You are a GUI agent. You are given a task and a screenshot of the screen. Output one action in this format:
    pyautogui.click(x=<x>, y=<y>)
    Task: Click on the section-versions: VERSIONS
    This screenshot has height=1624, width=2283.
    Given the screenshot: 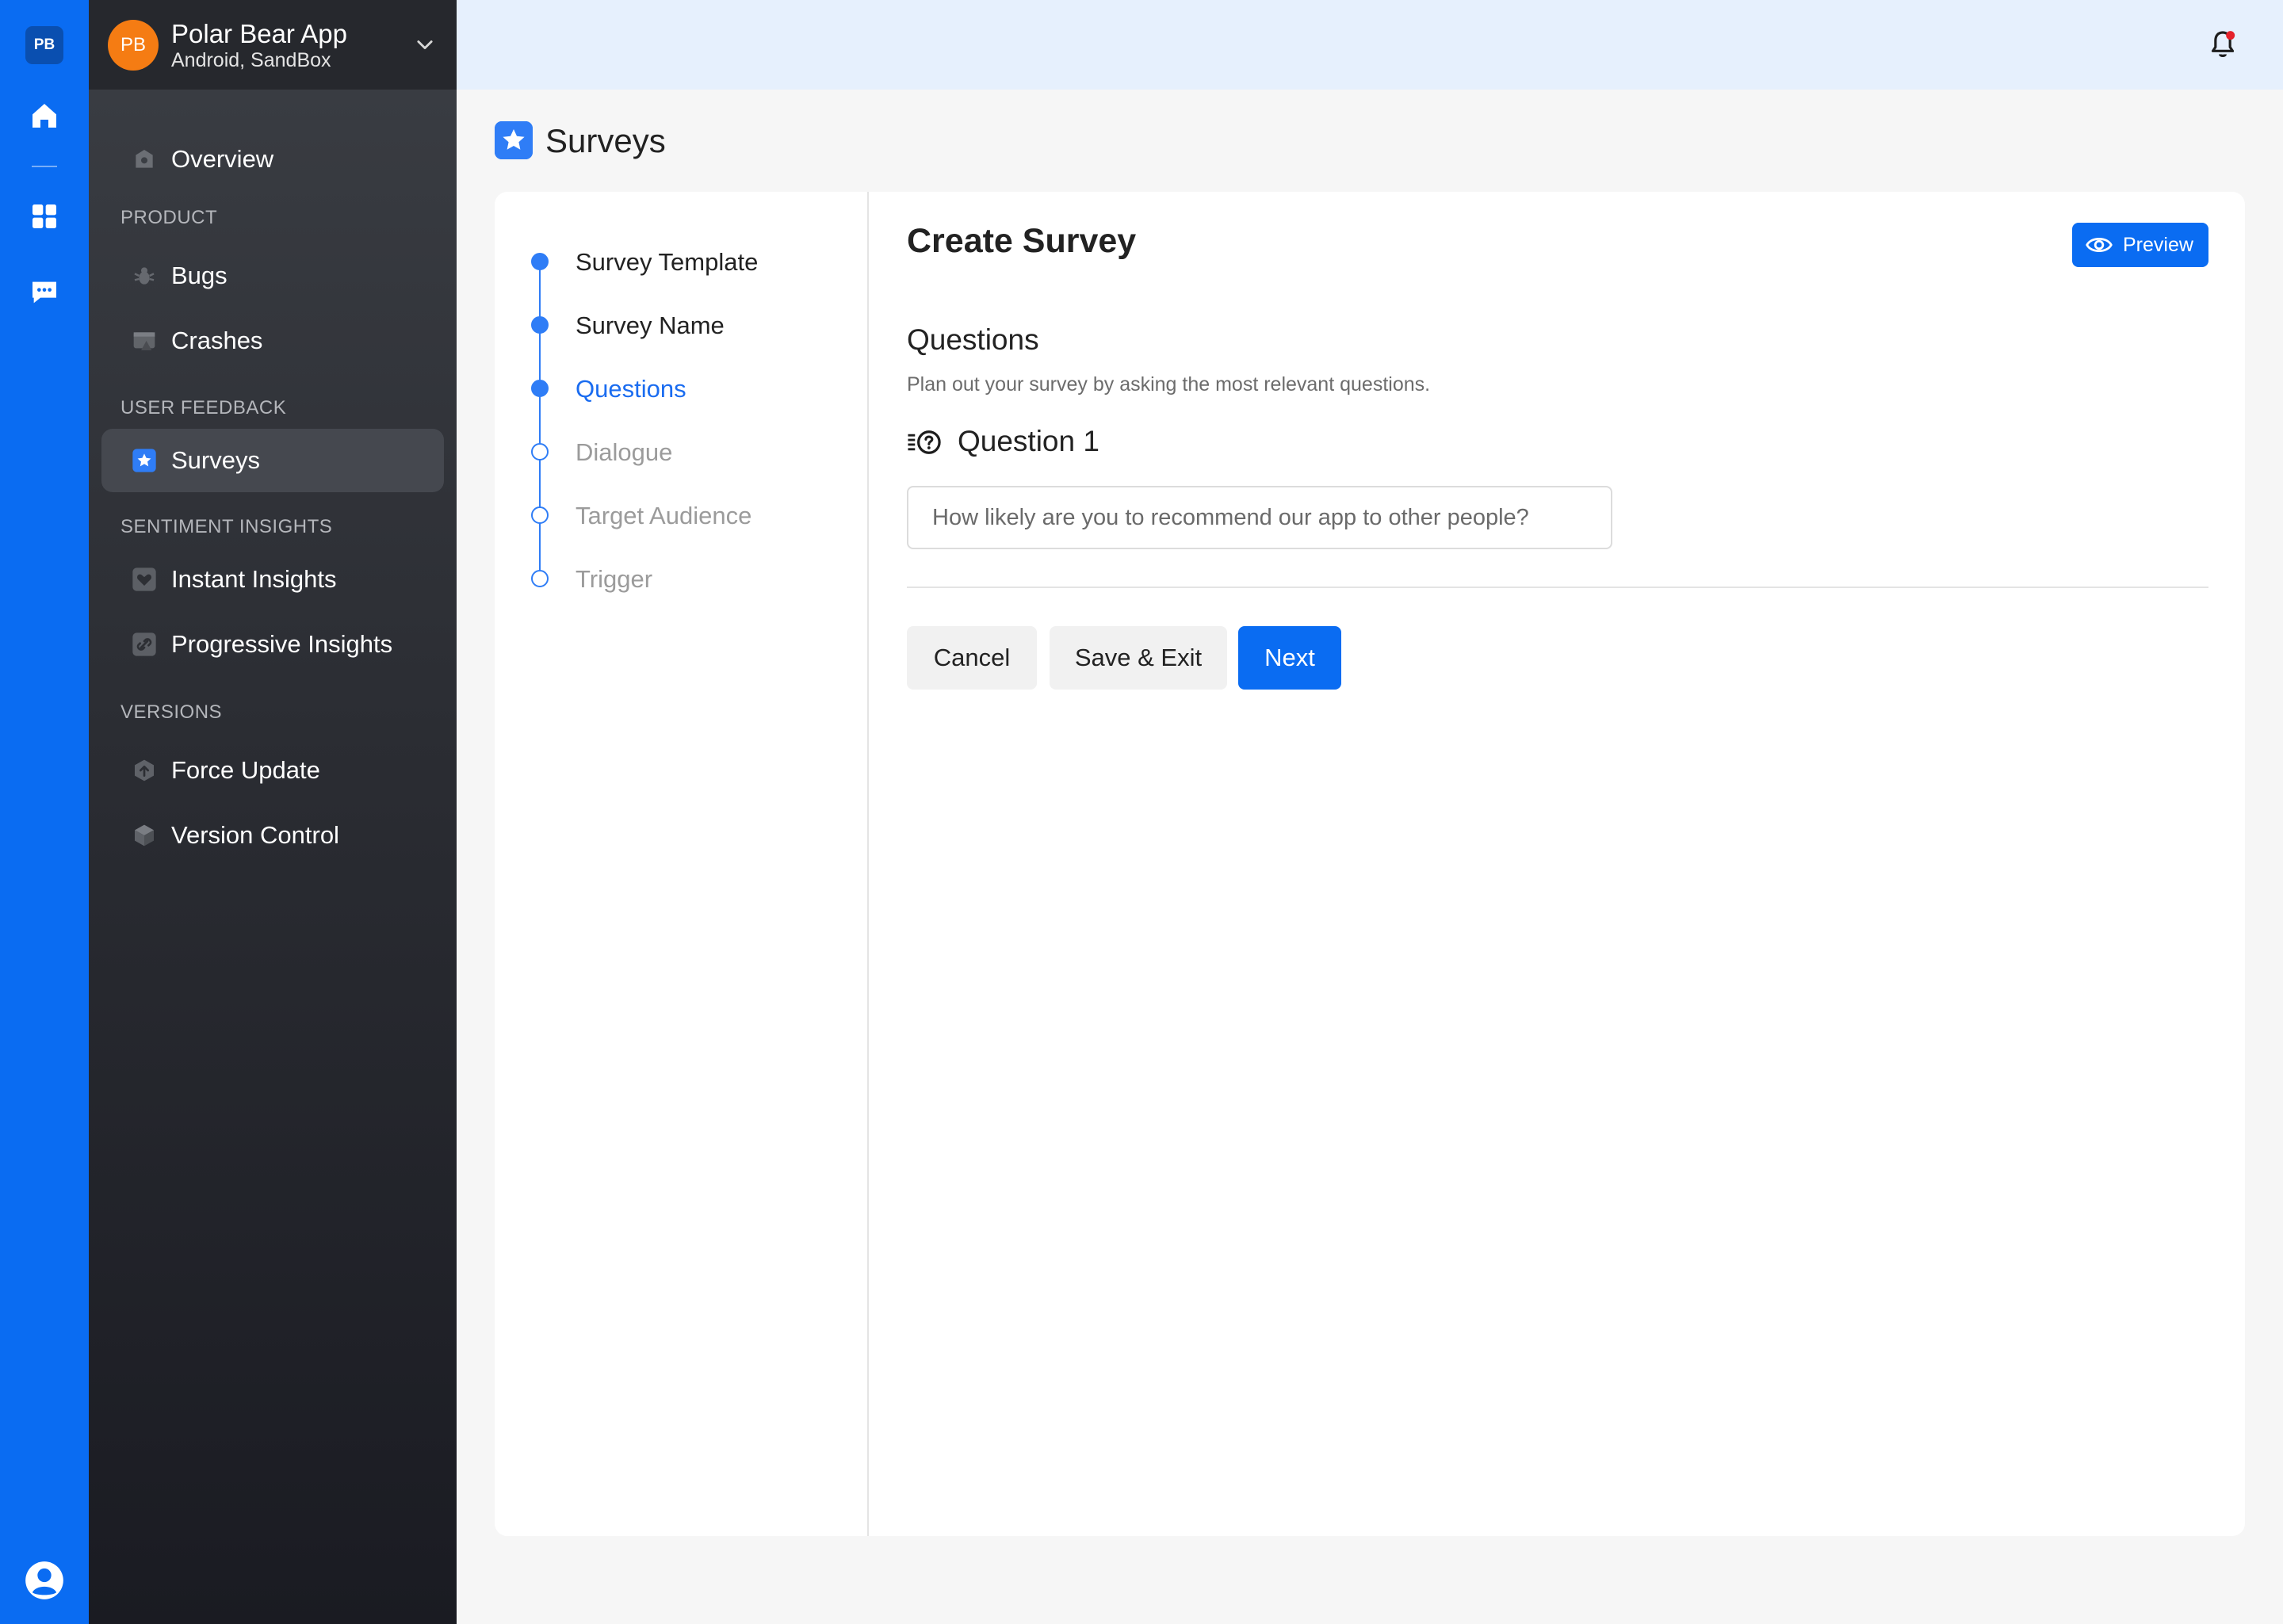 What is the action you would take?
    pyautogui.click(x=171, y=712)
    